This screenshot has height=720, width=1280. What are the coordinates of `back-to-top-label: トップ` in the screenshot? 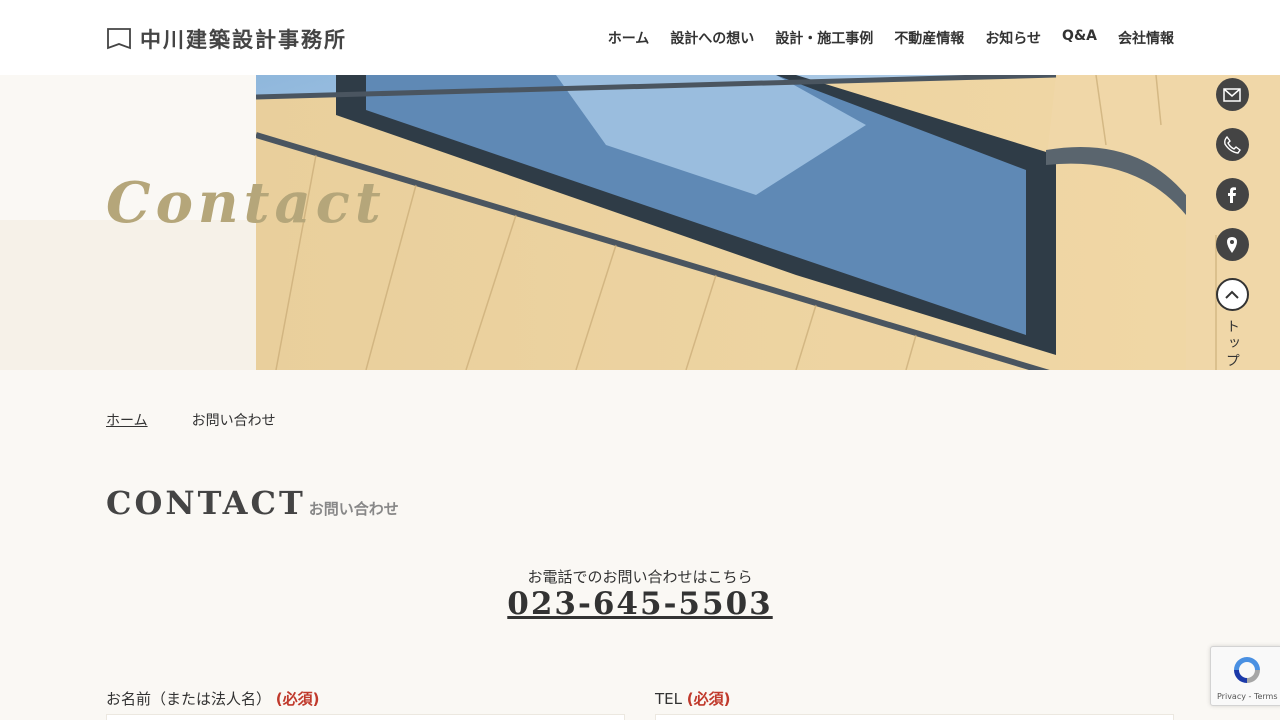 It's located at (1232, 344).